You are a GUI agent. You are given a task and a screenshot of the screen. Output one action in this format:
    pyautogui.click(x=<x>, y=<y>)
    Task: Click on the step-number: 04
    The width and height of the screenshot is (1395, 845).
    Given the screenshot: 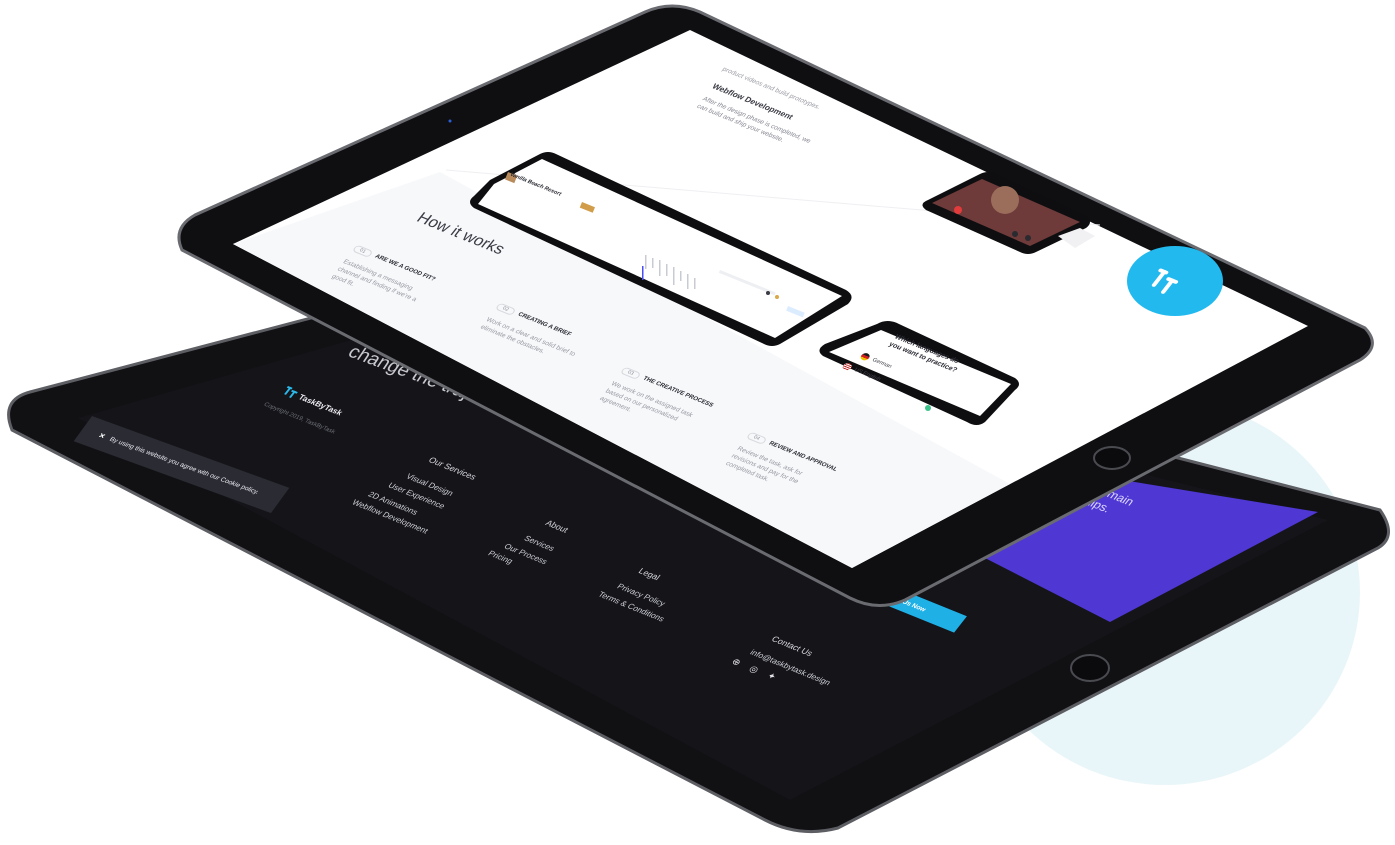 What is the action you would take?
    pyautogui.click(x=756, y=438)
    